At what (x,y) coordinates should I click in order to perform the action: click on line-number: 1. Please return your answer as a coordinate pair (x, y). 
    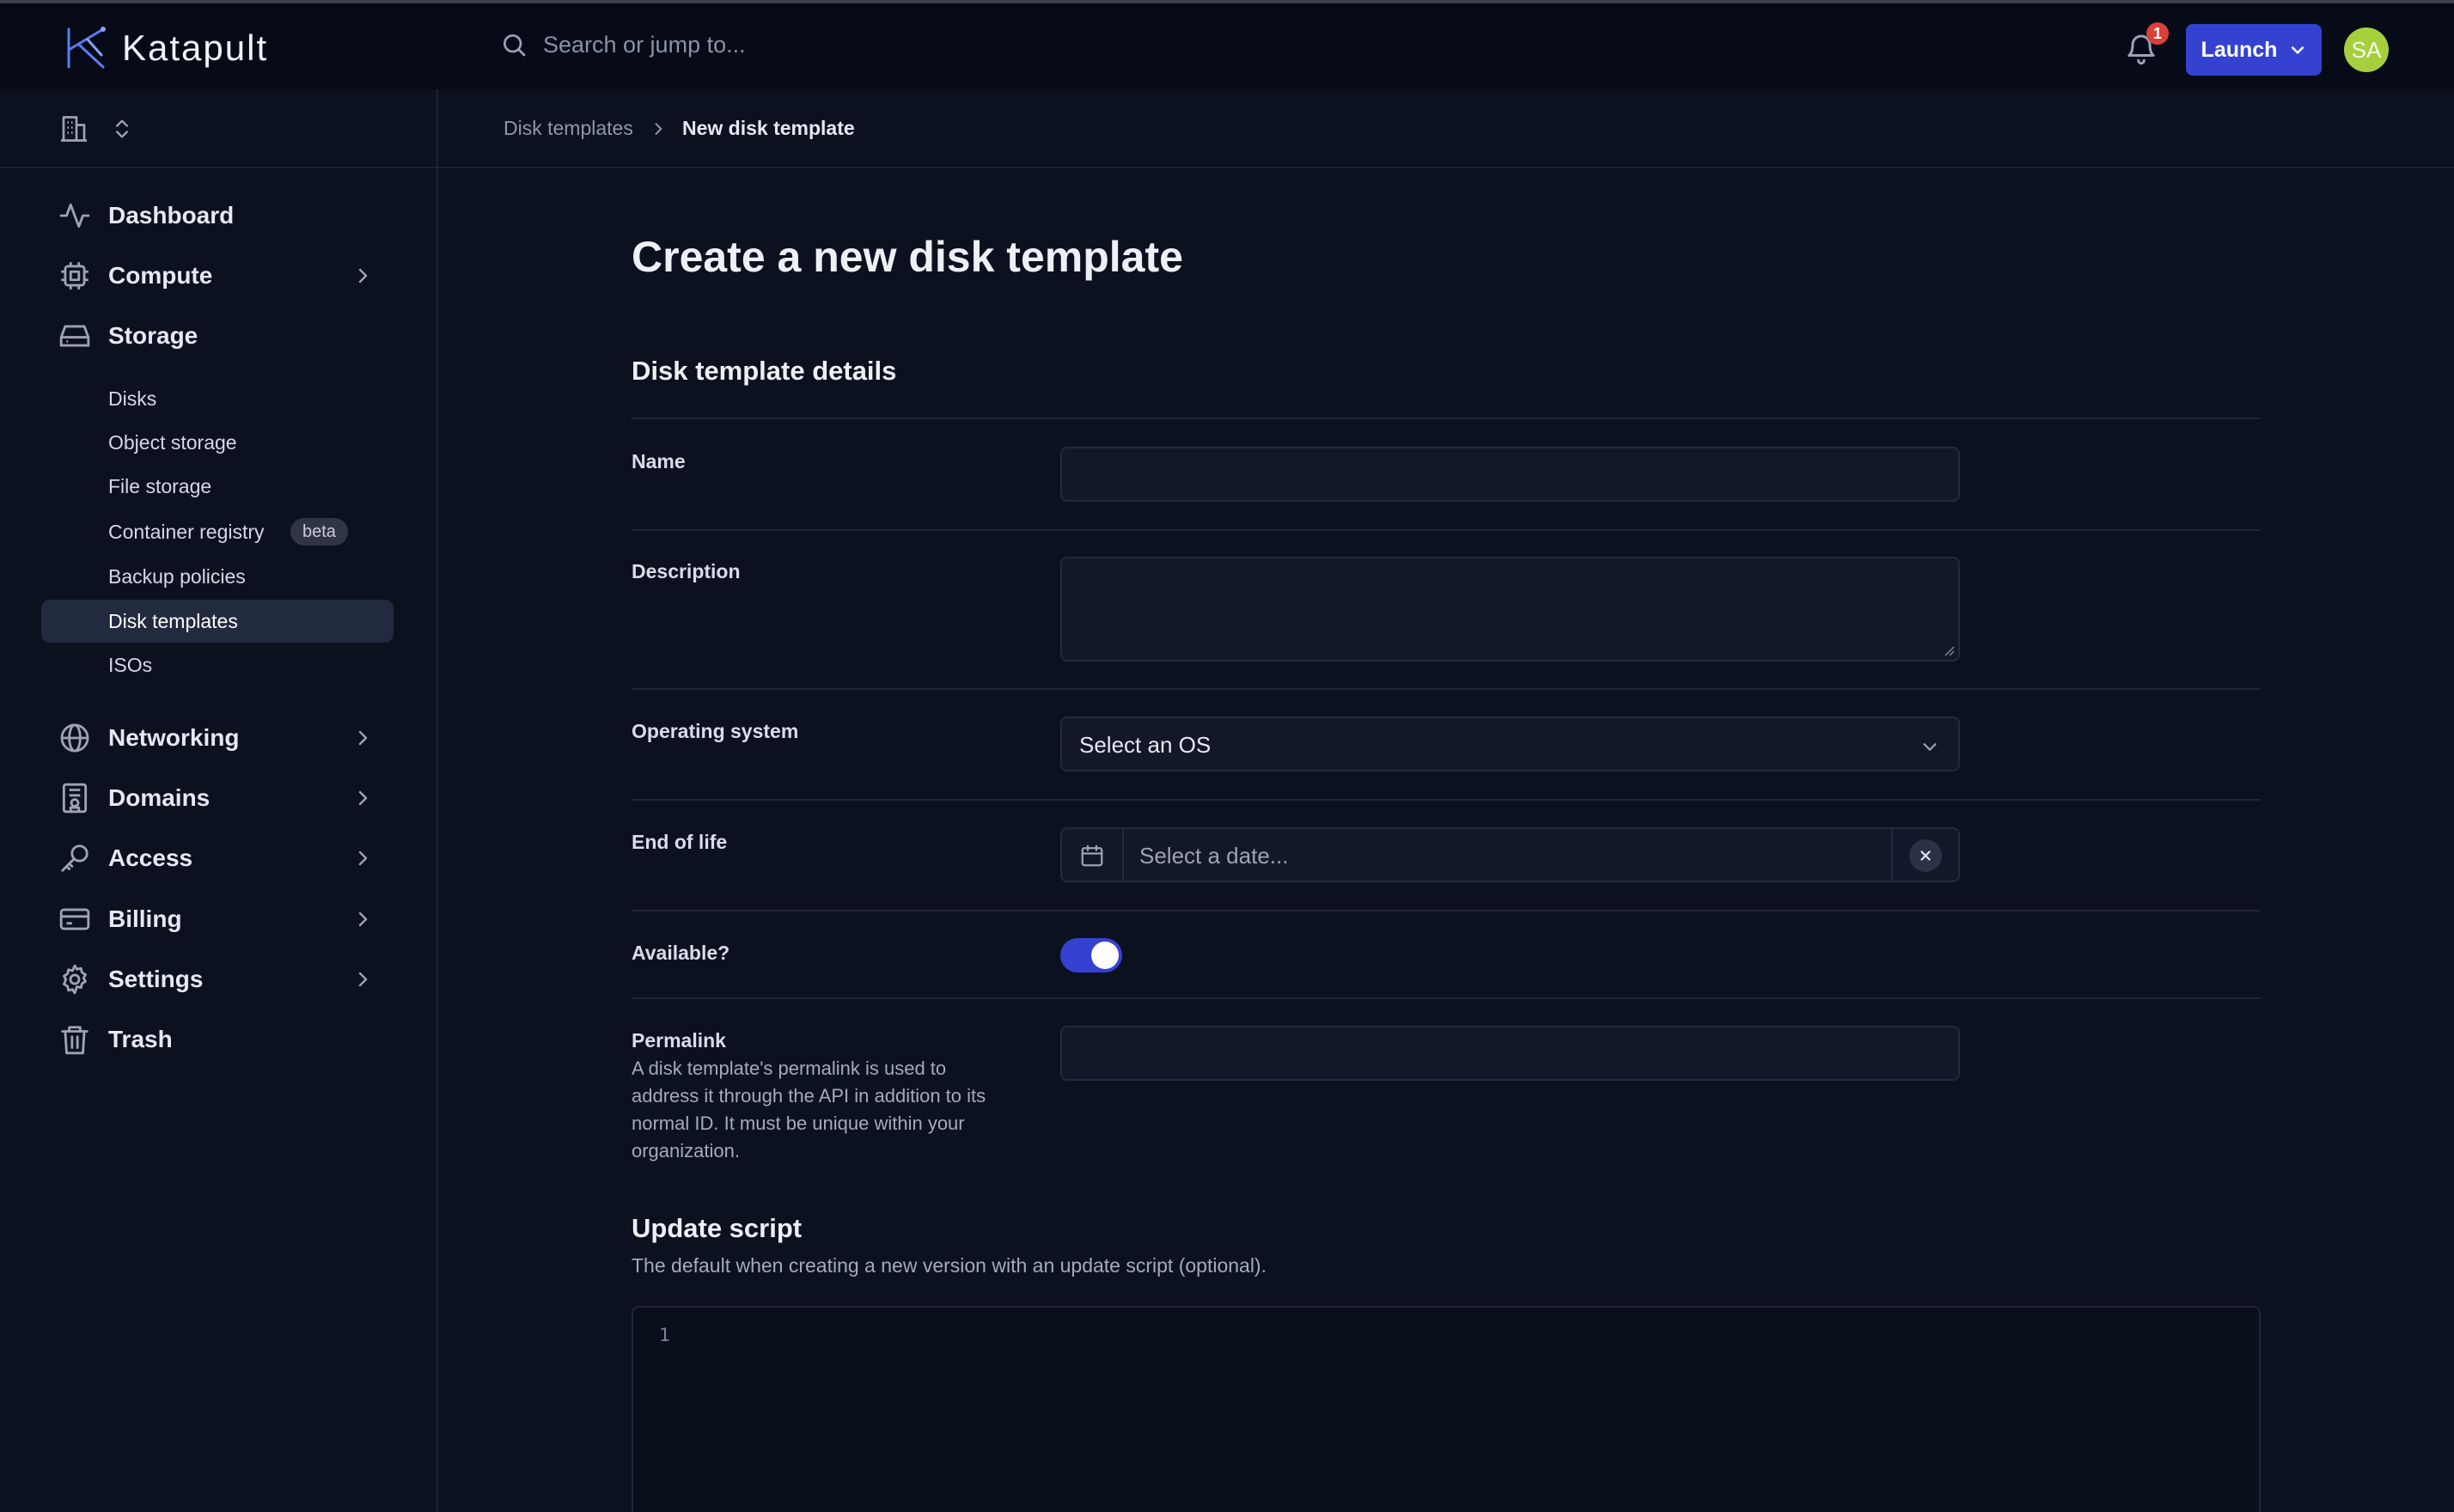
    Looking at the image, I should click on (664, 1335).